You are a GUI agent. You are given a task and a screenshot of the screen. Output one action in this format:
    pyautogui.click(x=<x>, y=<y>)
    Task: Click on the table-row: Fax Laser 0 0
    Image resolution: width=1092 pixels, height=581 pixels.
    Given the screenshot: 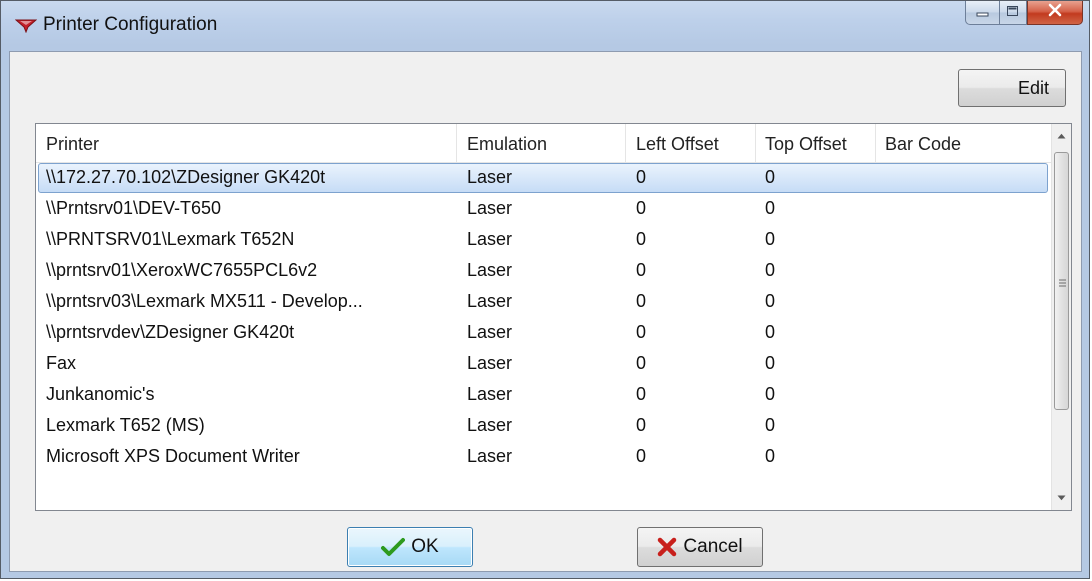 What is the action you would take?
    pyautogui.click(x=543, y=364)
    